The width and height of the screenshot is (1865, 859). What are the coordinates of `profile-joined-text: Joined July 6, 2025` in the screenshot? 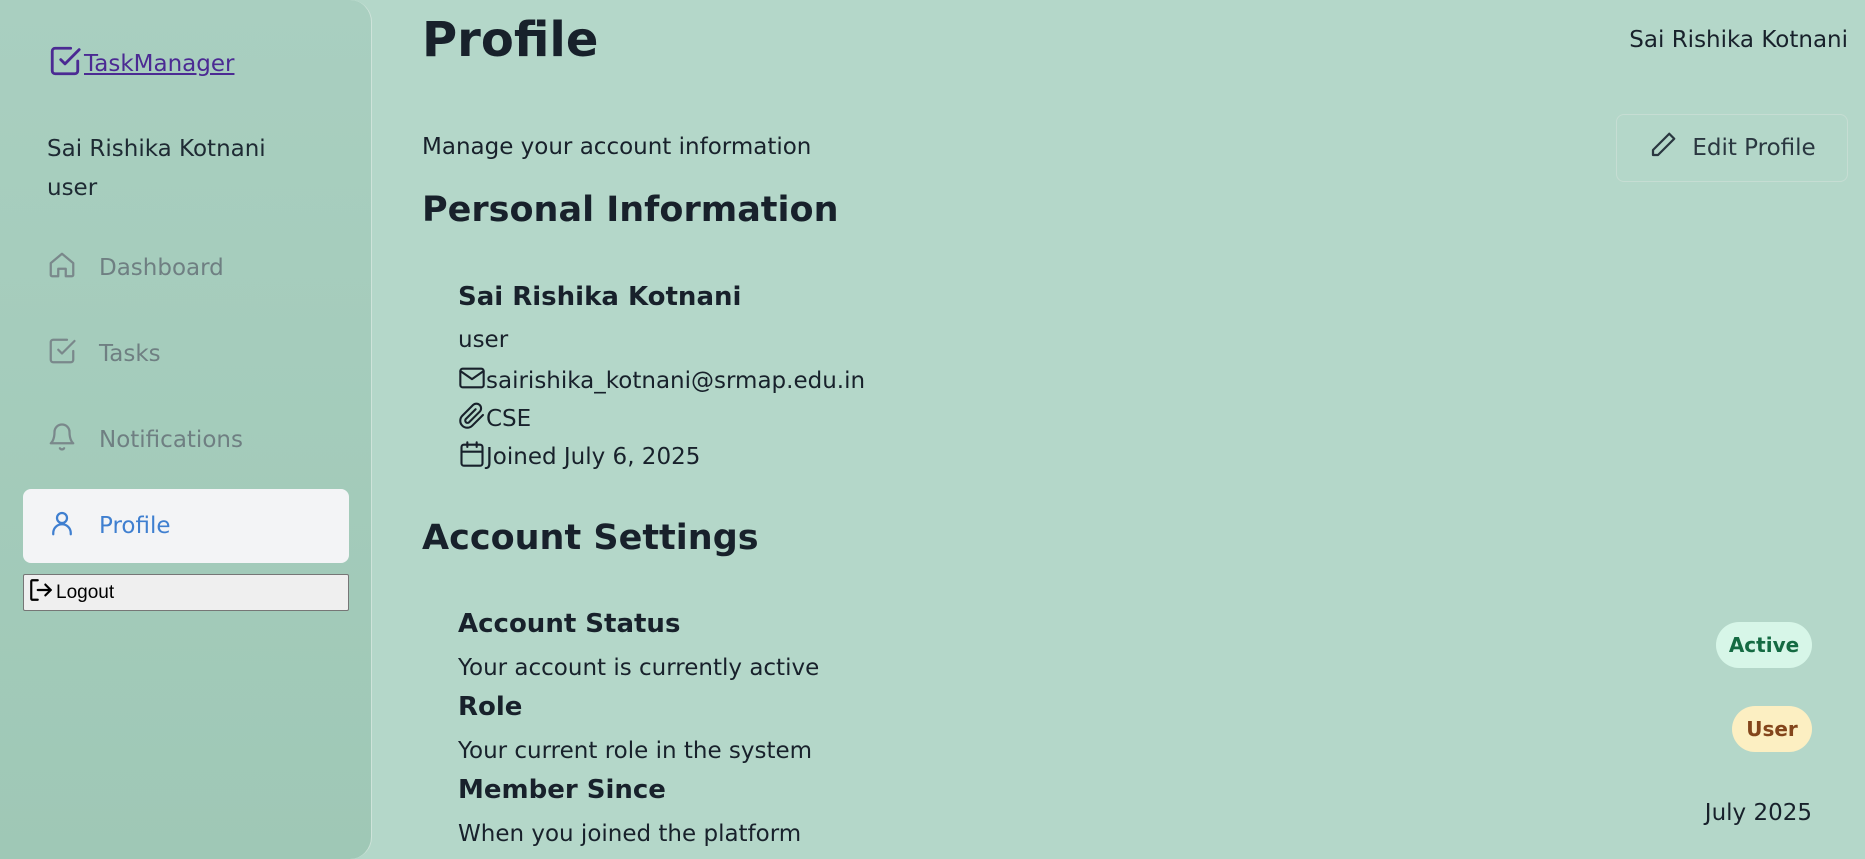 It's located at (593, 457).